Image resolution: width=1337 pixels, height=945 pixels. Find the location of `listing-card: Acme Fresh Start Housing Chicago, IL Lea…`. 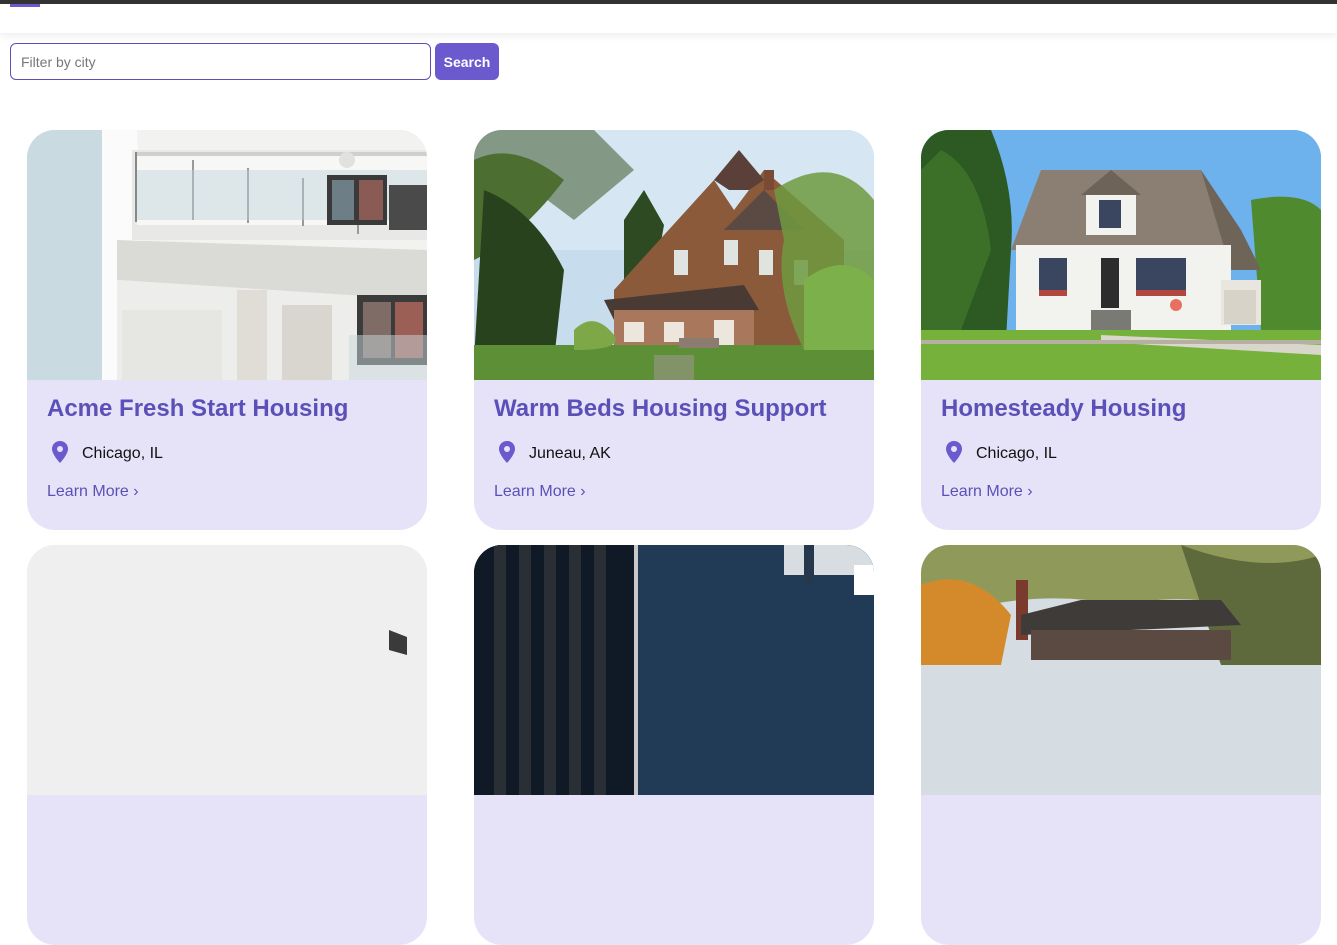

listing-card: Acme Fresh Start Housing Chicago, IL Lea… is located at coordinates (227, 330).